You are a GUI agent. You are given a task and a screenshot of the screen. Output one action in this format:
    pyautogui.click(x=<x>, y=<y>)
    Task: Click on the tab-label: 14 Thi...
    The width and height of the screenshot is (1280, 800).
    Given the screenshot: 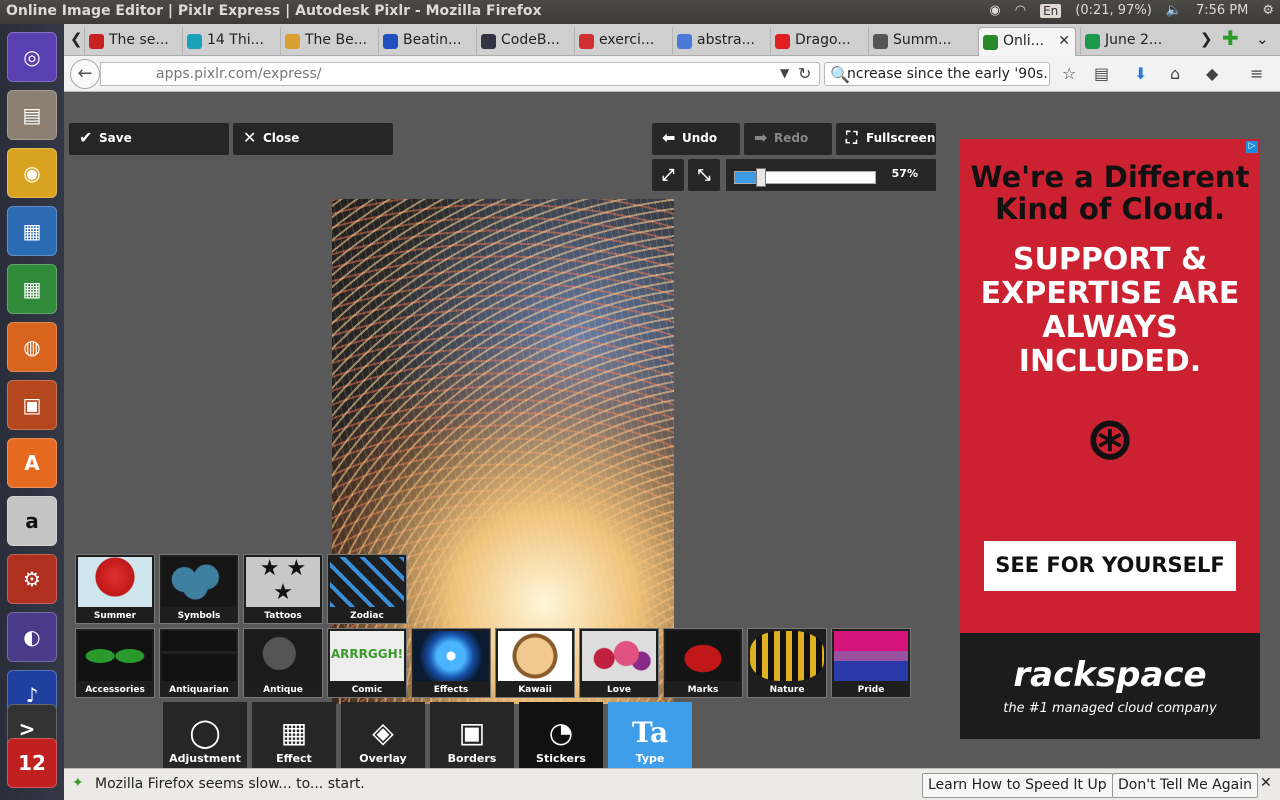 What is the action you would take?
    pyautogui.click(x=235, y=40)
    